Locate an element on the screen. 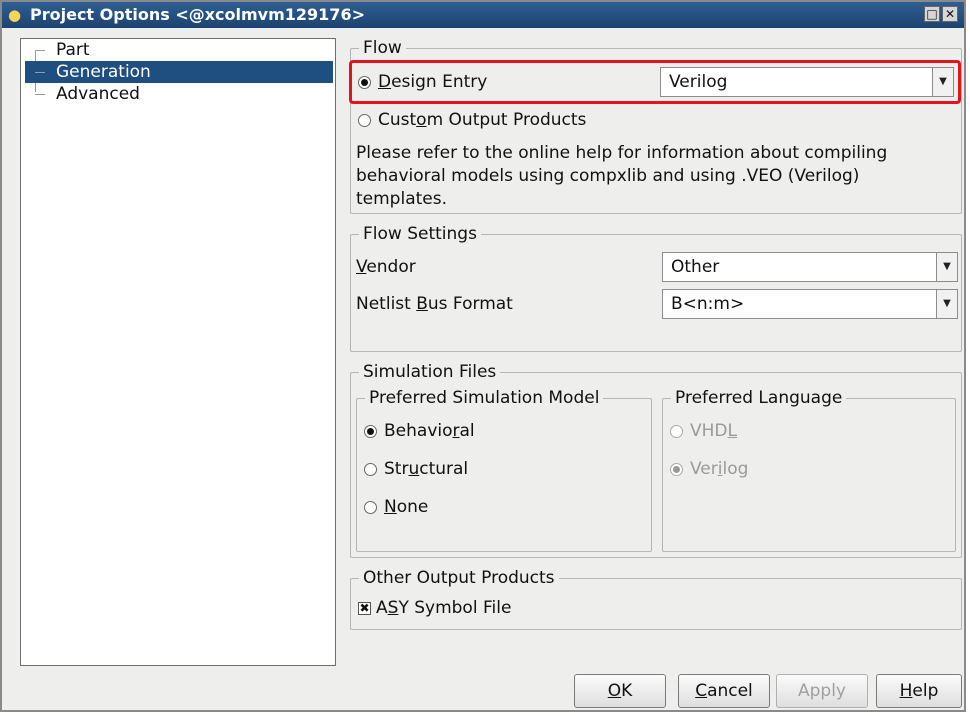  custom-output-label: Custom Output Products is located at coordinates (482, 120).